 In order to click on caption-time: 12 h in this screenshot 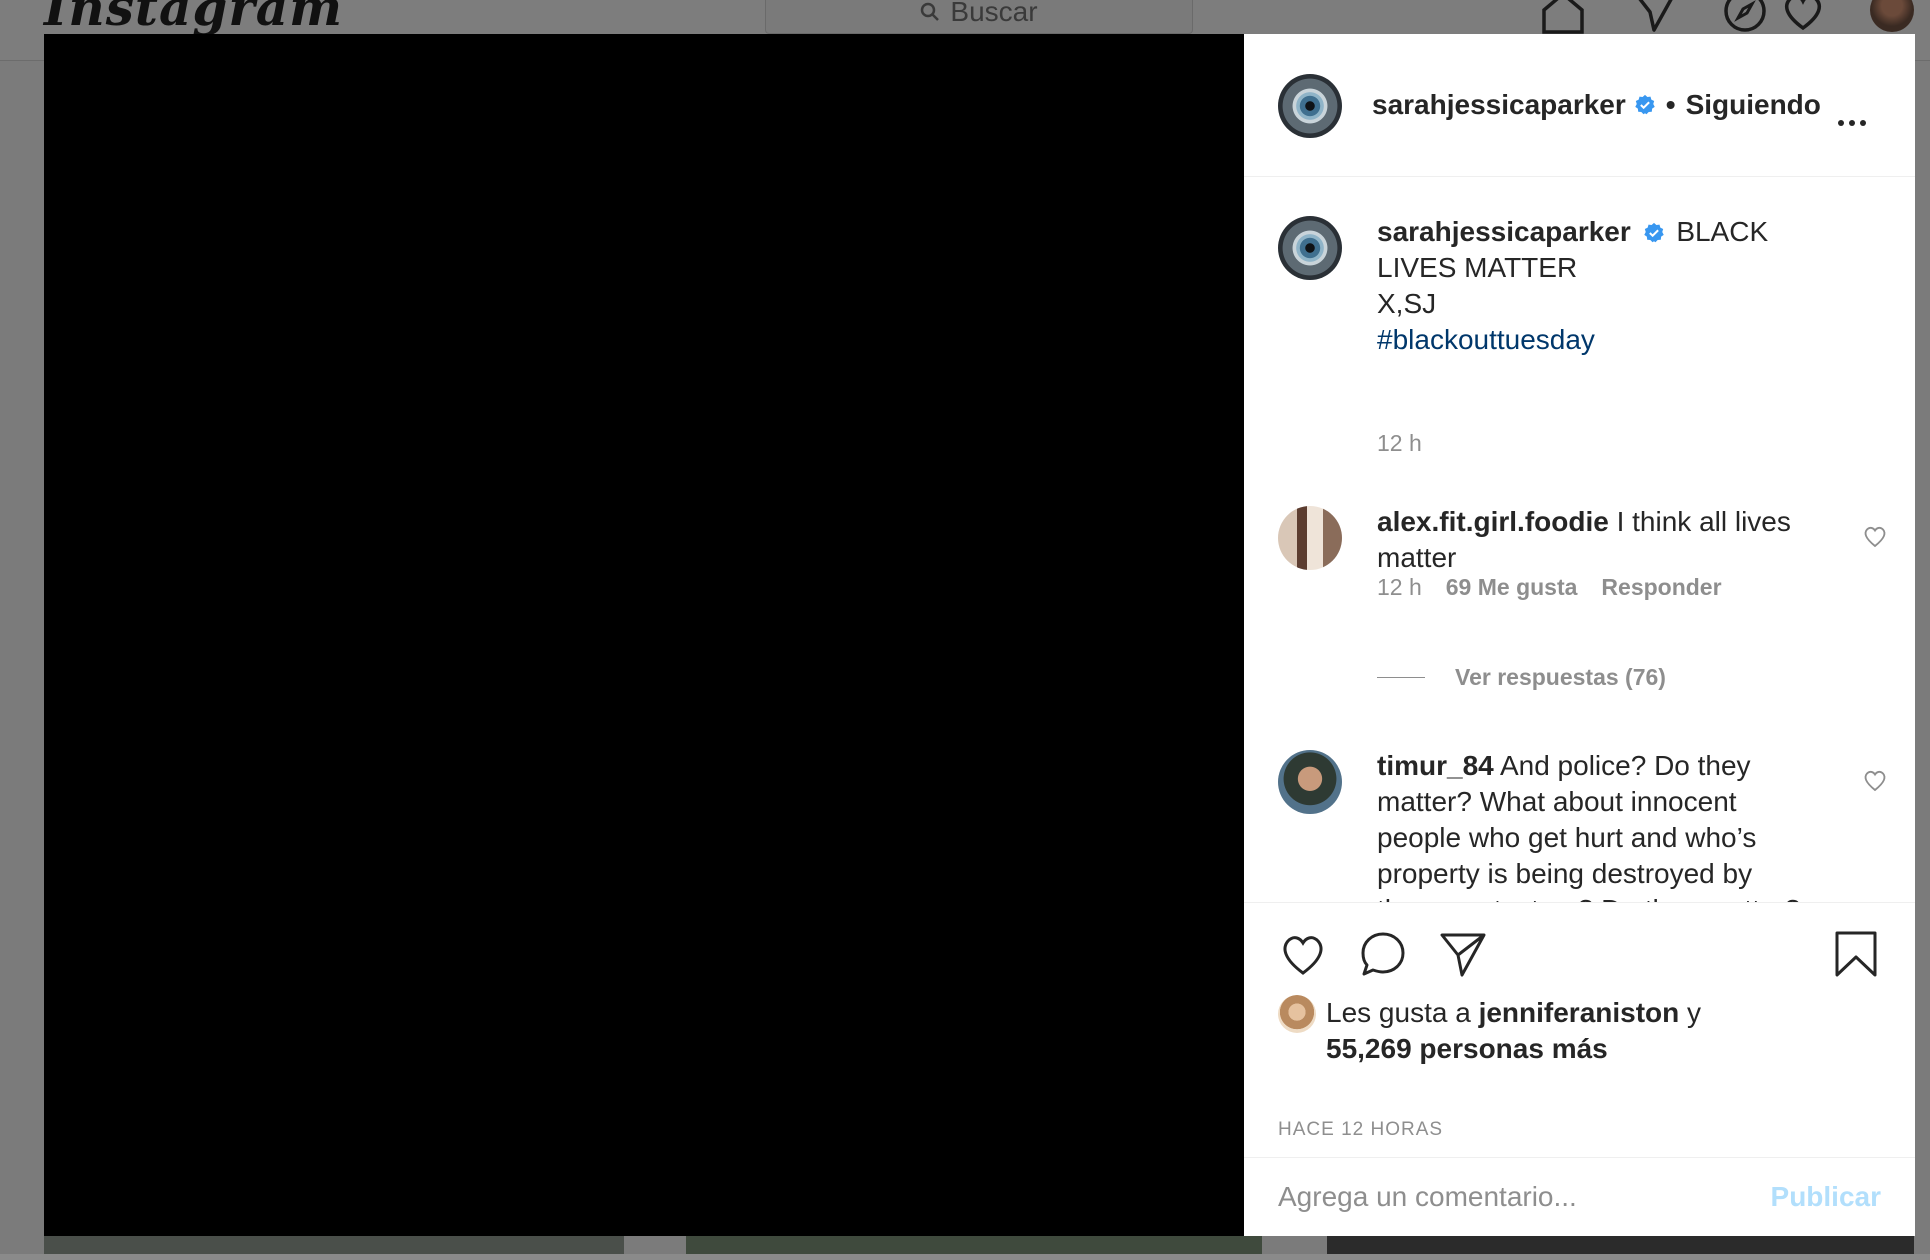, I will do `click(1399, 443)`.